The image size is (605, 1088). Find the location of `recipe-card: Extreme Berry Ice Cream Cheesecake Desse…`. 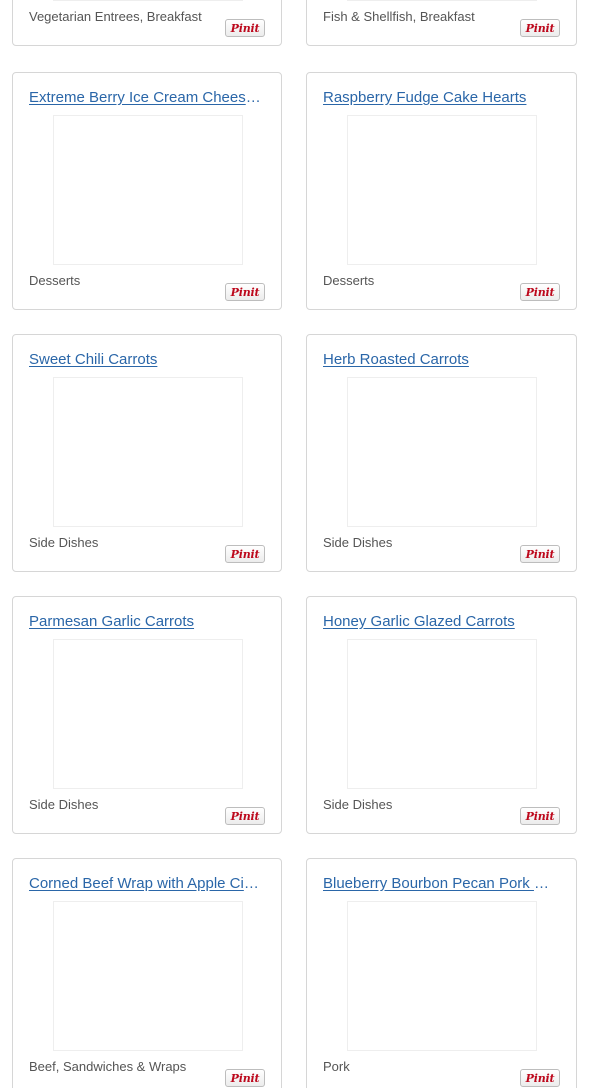

recipe-card: Extreme Berry Ice Cream Cheesecake Desse… is located at coordinates (147, 191).